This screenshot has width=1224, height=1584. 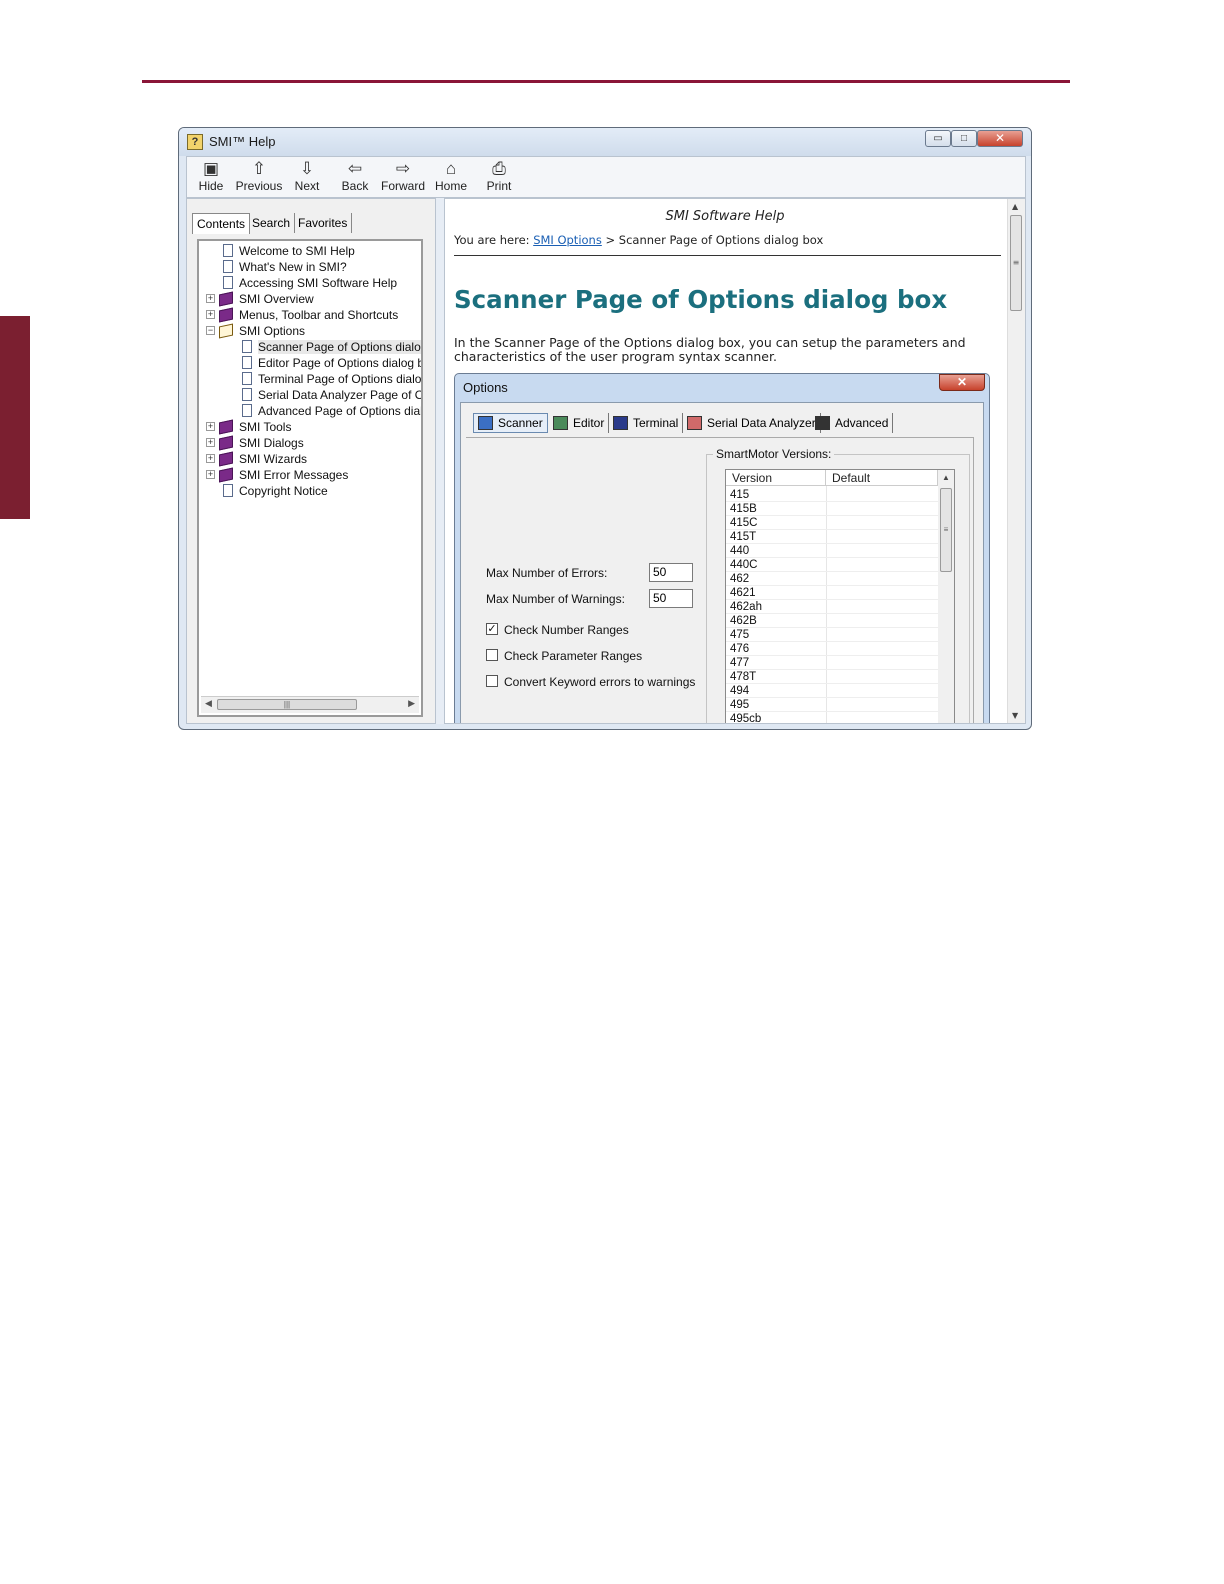 I want to click on maximize-button: □, so click(x=964, y=138).